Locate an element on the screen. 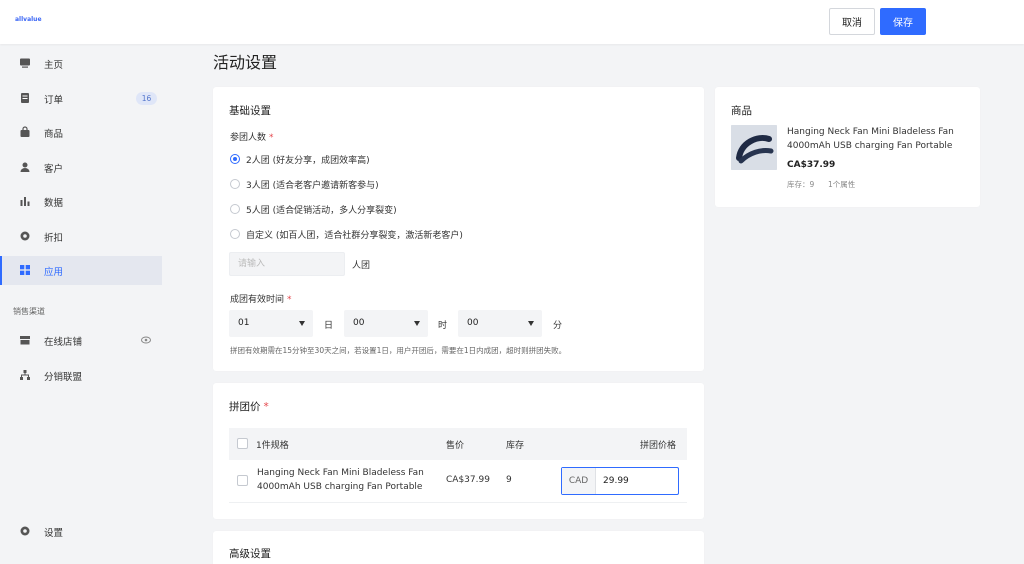  sidebar-item-label: 分销联盟 is located at coordinates (63, 377).